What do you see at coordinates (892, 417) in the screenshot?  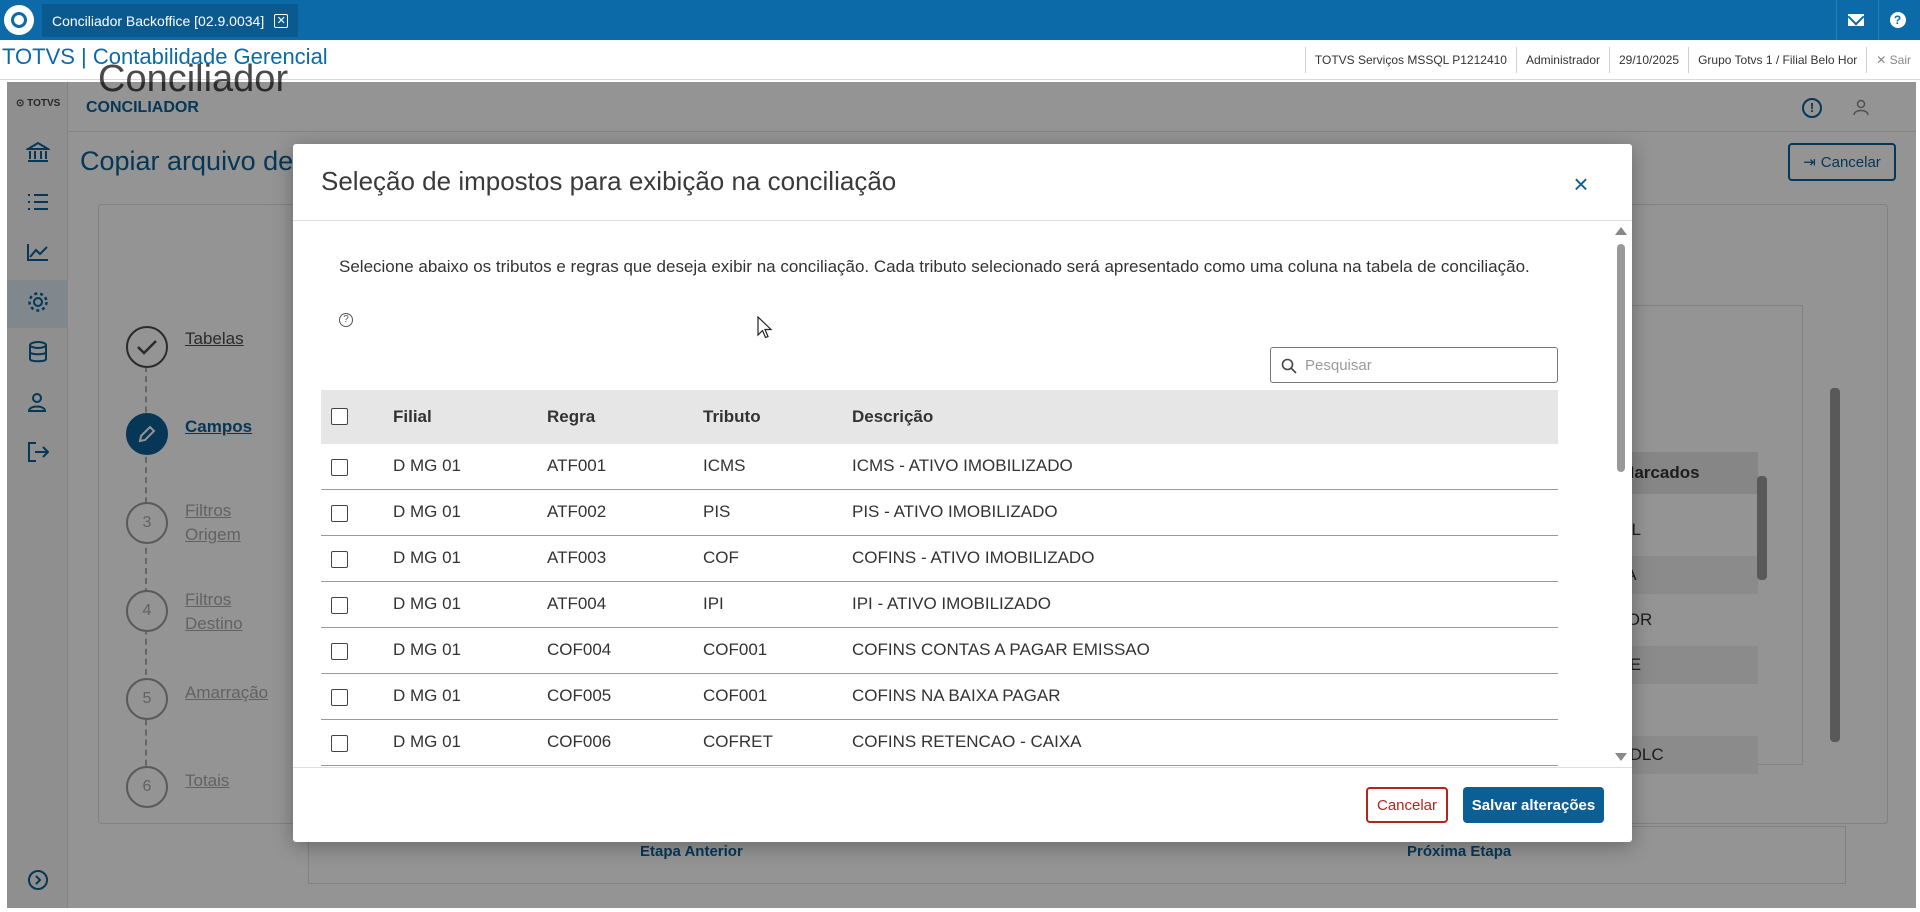 I see `col-descricao: Descrição` at bounding box center [892, 417].